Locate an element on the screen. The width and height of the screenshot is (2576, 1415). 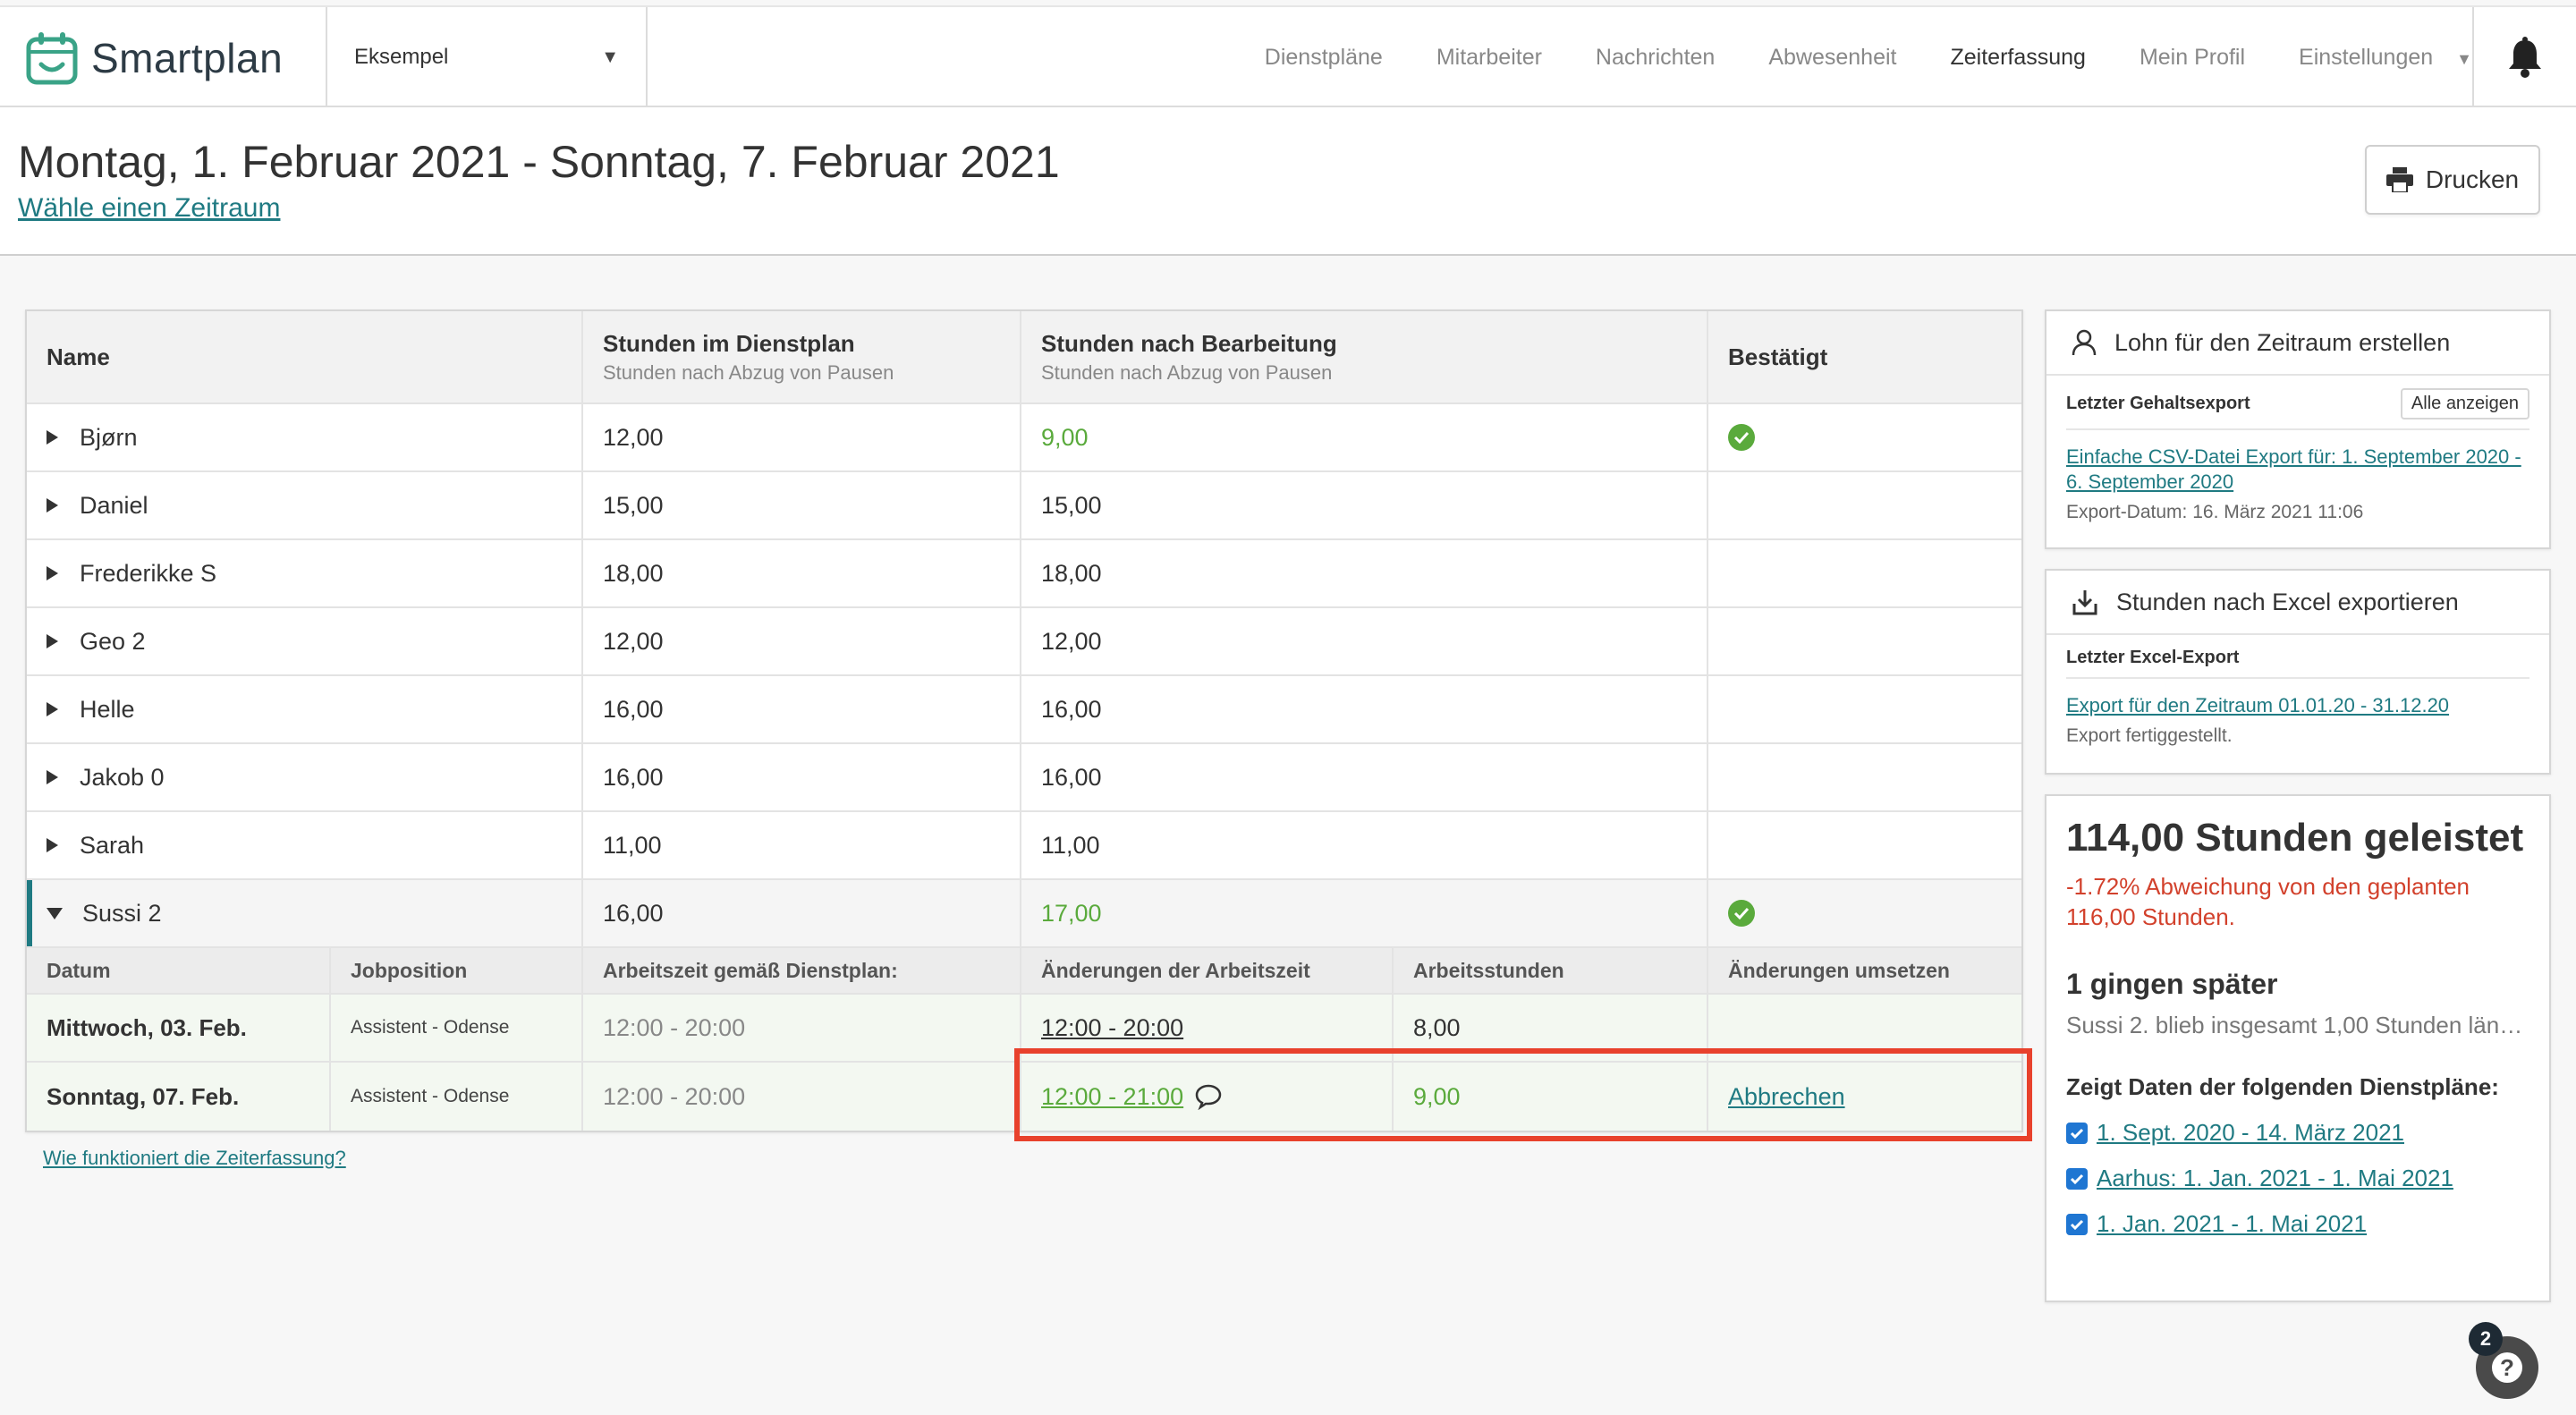
salary-export-button: Lohn für den Zeitraum erstellen is located at coordinates (2297, 344).